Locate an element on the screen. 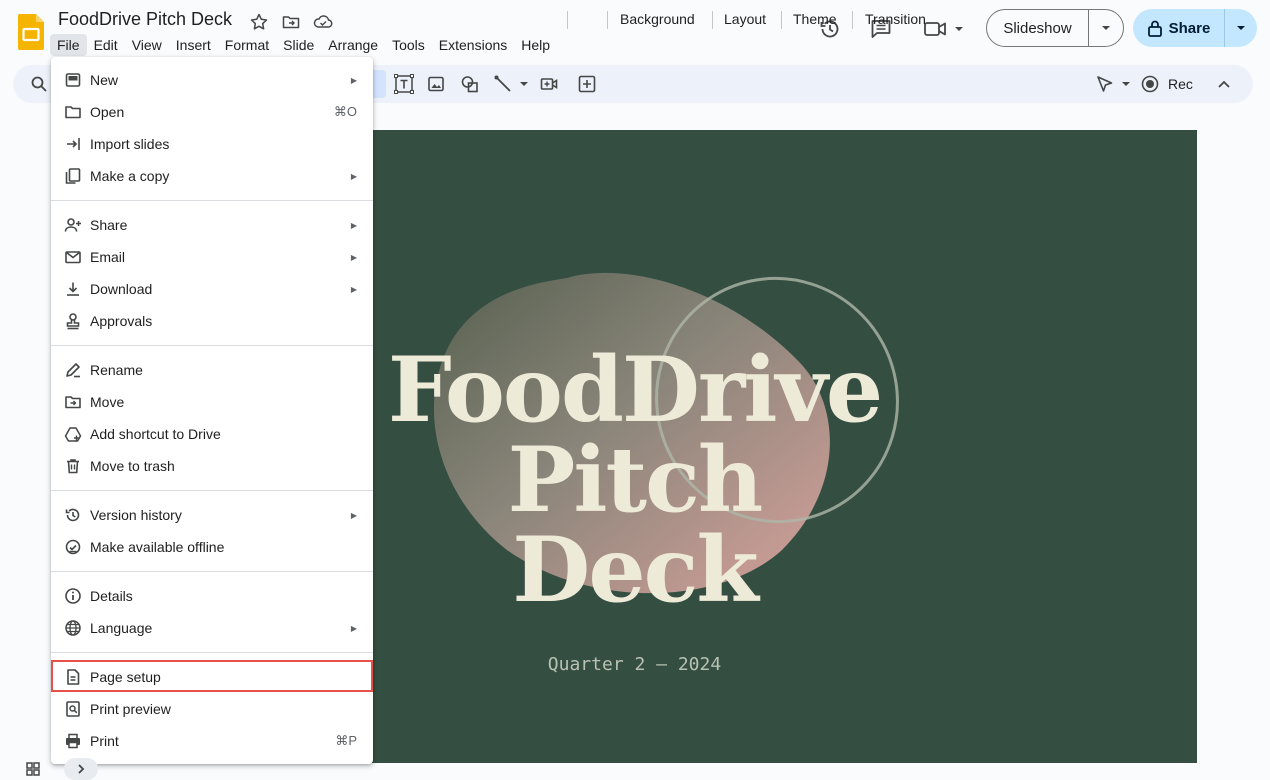  import-icon is located at coordinates (73, 144).